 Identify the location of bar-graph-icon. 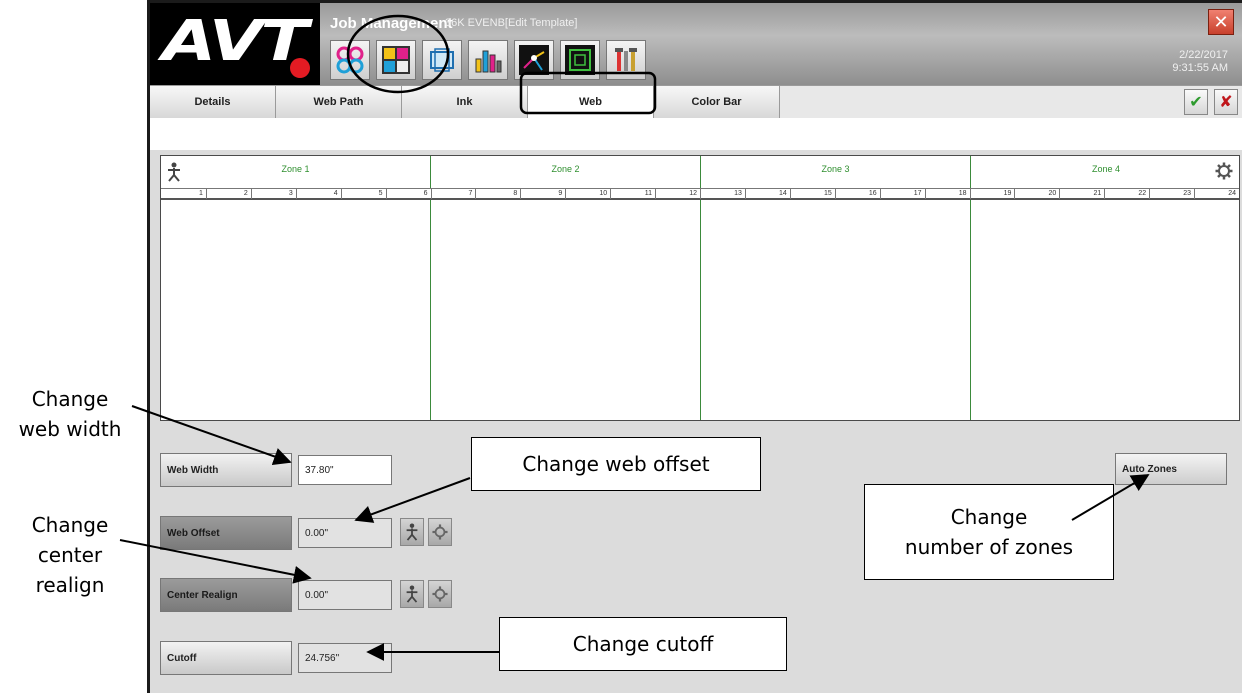
(488, 61).